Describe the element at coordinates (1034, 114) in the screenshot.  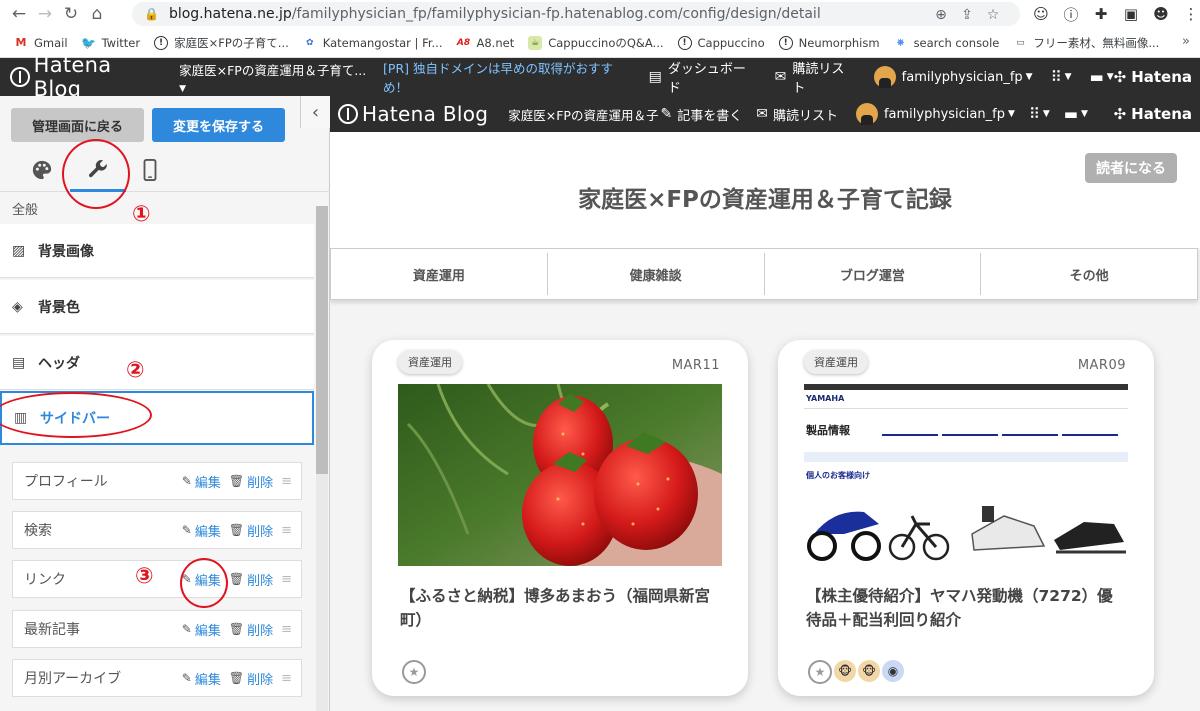
I see `grid-icon: ⠿` at that location.